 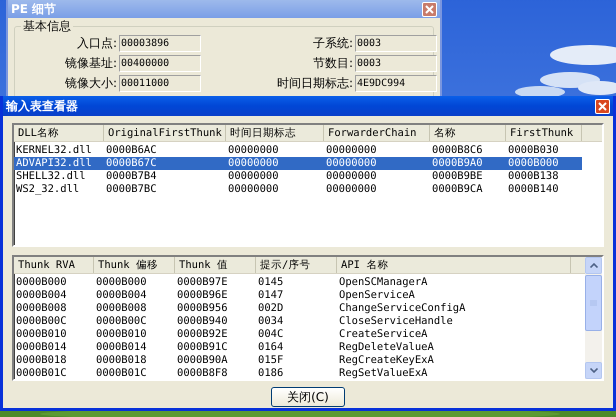 What do you see at coordinates (544, 133) in the screenshot?
I see `column-header: FirstThunk` at bounding box center [544, 133].